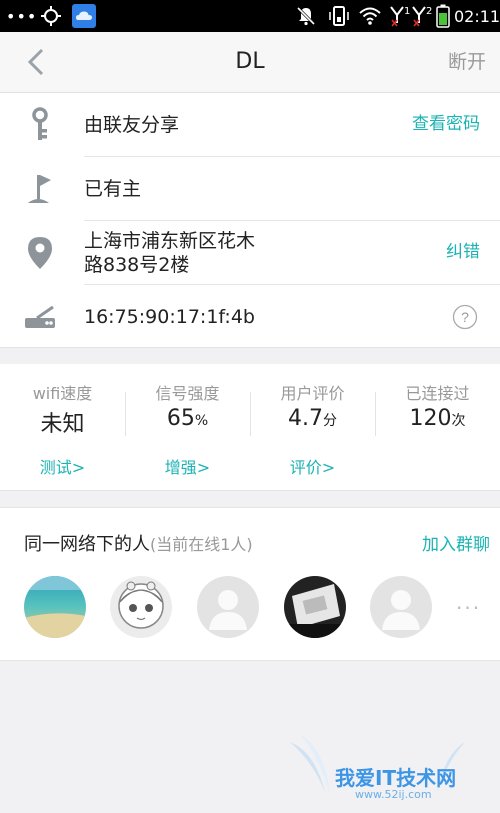  What do you see at coordinates (132, 124) in the screenshot?
I see `share-source-text: 由联友分享` at bounding box center [132, 124].